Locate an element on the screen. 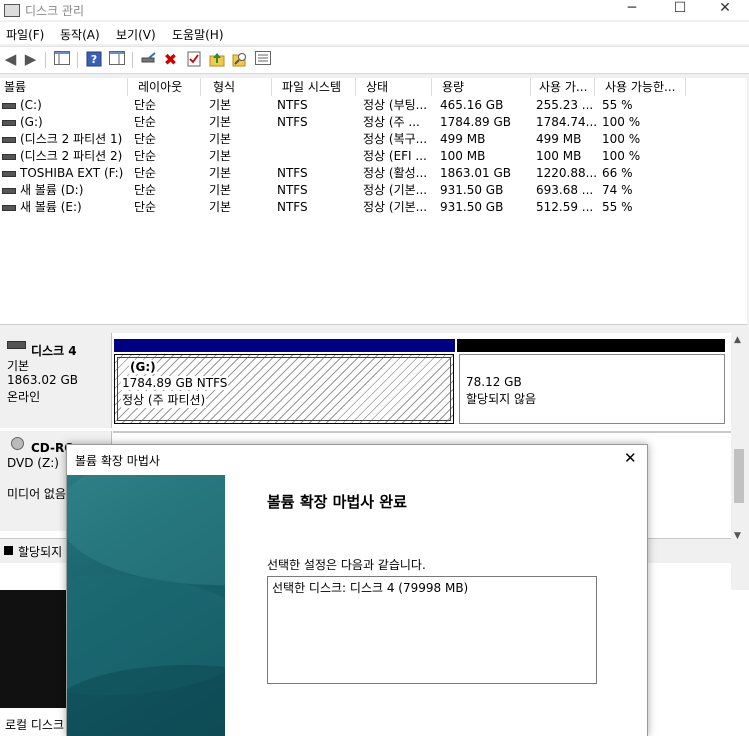 Image resolution: width=749 pixels, height=736 pixels. unallocated-partition: 78.12 GB 할당되지 않음 is located at coordinates (592, 389).